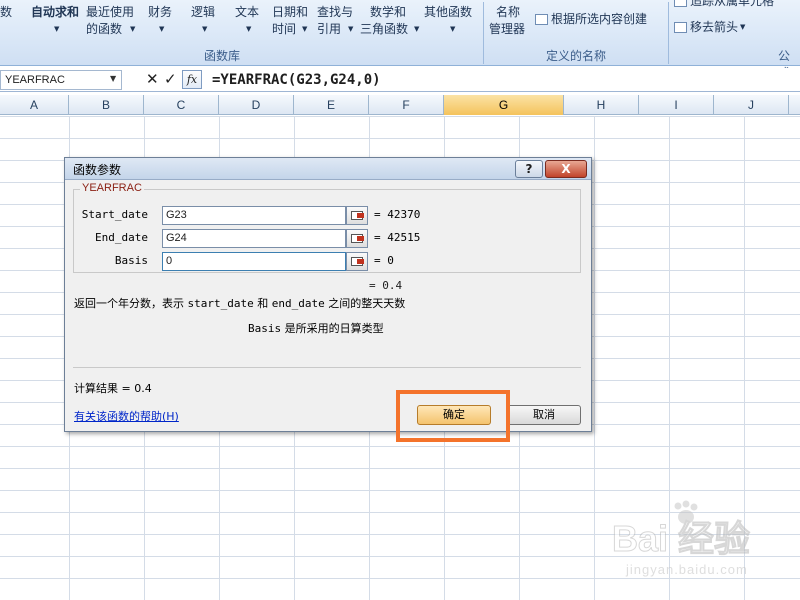  I want to click on trace-dependents-icon, so click(680, 3).